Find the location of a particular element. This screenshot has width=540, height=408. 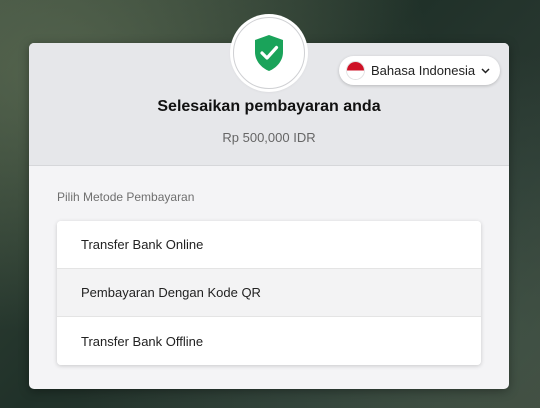

shield-check-icon is located at coordinates (269, 53).